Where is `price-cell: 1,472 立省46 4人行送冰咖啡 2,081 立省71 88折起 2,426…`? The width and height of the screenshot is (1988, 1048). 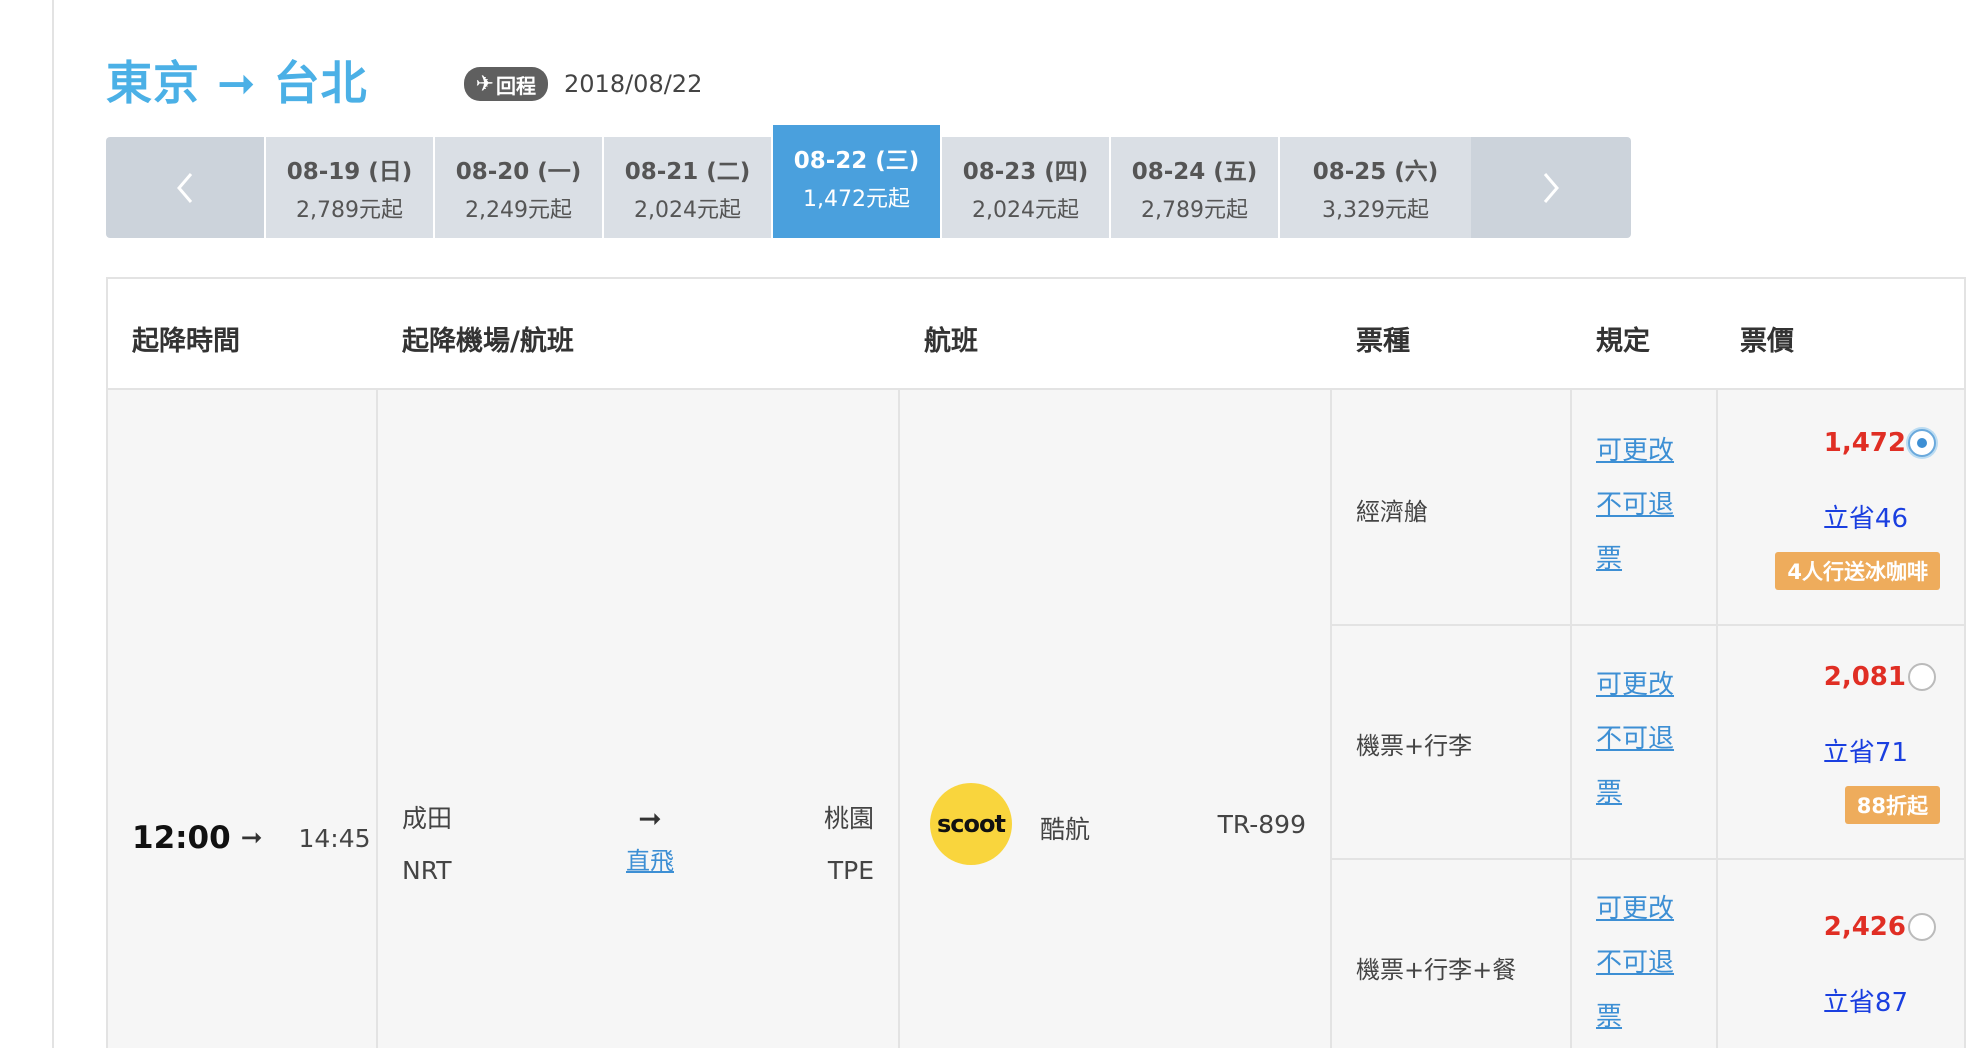 price-cell: 1,472 立省46 4人行送冰咖啡 2,081 立省71 88折起 2,426… is located at coordinates (1841, 719).